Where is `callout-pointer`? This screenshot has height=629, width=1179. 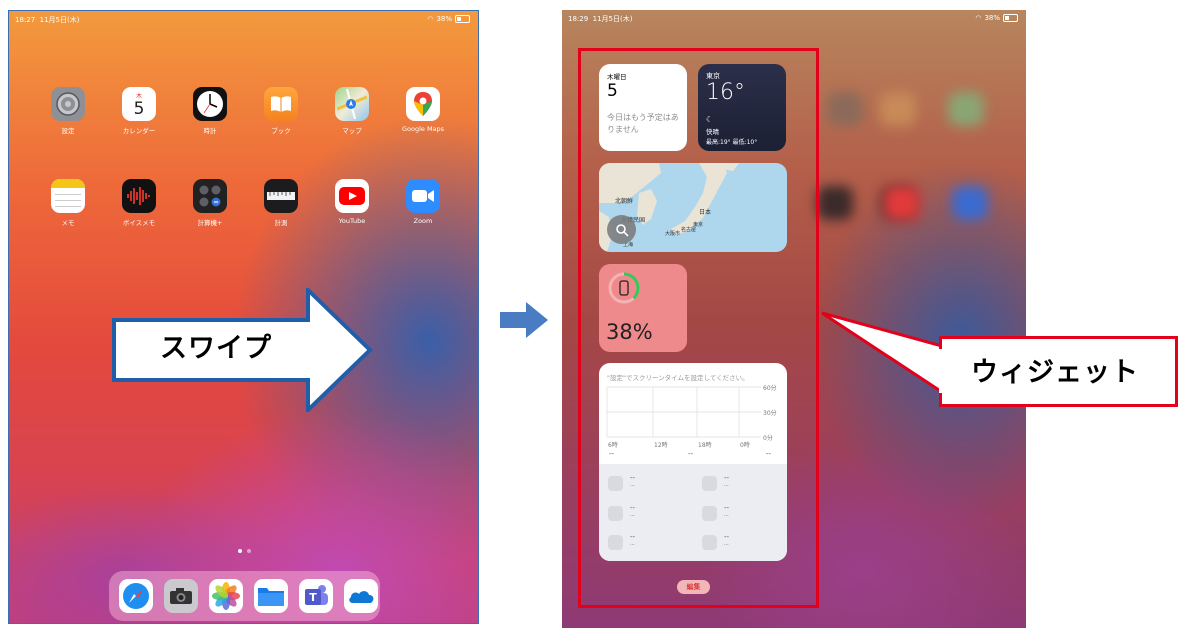 callout-pointer is located at coordinates (882, 353).